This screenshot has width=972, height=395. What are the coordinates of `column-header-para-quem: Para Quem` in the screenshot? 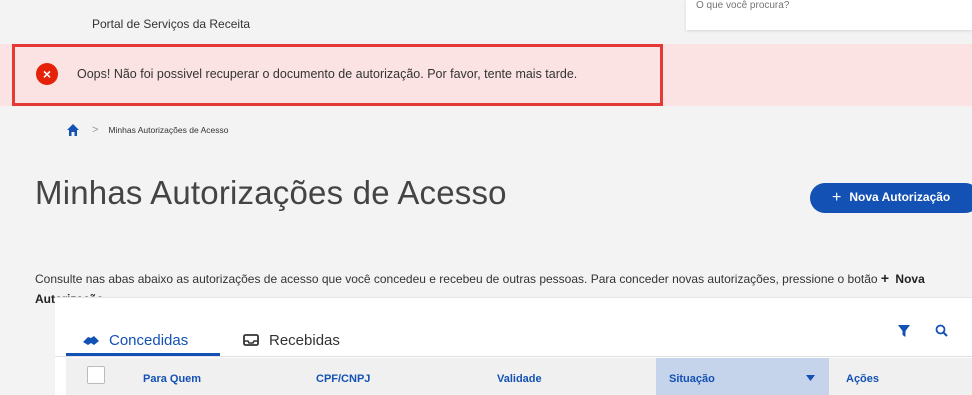 It's located at (172, 379).